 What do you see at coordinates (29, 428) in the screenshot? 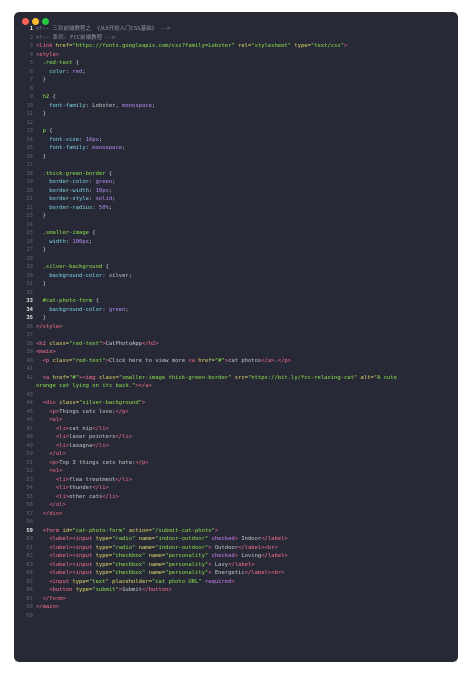
I see `line-number: 47` at bounding box center [29, 428].